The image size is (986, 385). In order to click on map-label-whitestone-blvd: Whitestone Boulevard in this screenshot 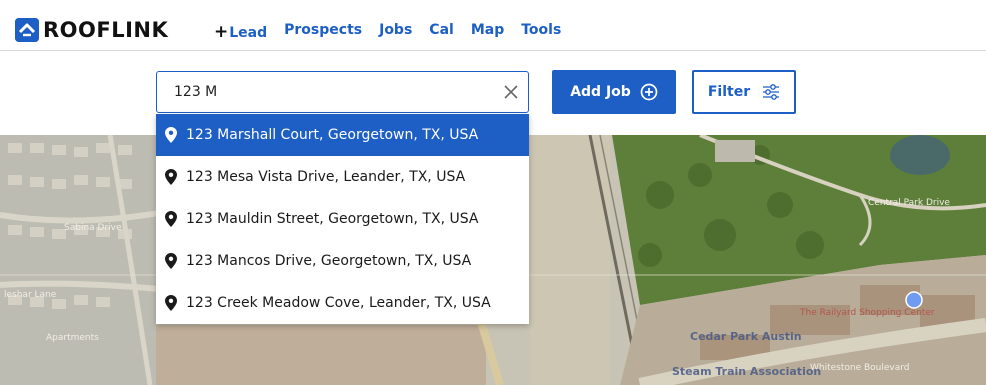, I will do `click(860, 368)`.